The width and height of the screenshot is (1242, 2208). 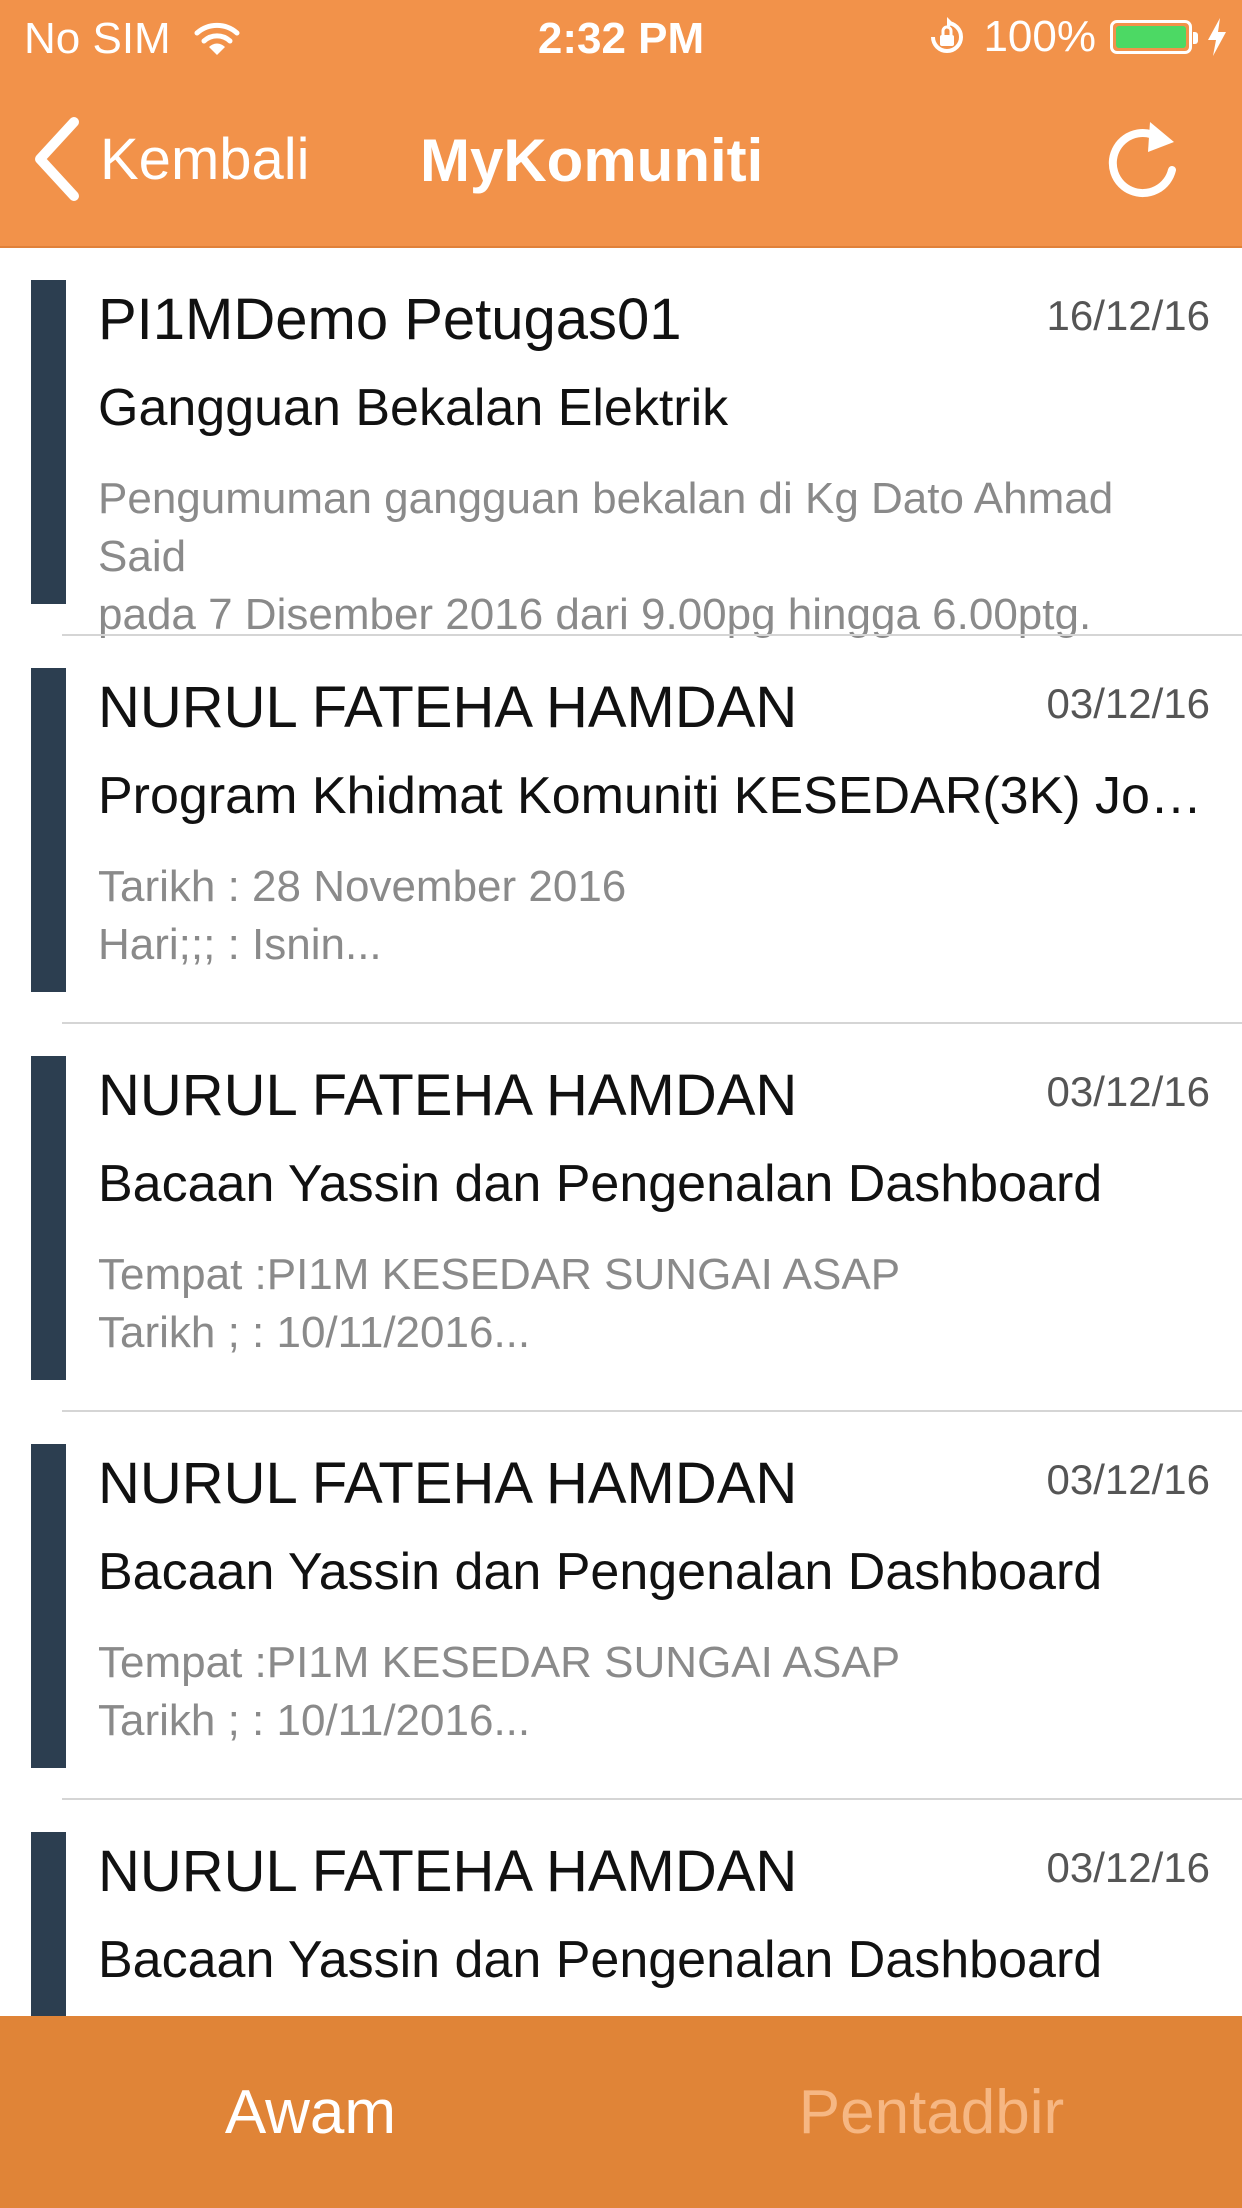 What do you see at coordinates (1128, 315) in the screenshot?
I see `item-date: 16/12/16` at bounding box center [1128, 315].